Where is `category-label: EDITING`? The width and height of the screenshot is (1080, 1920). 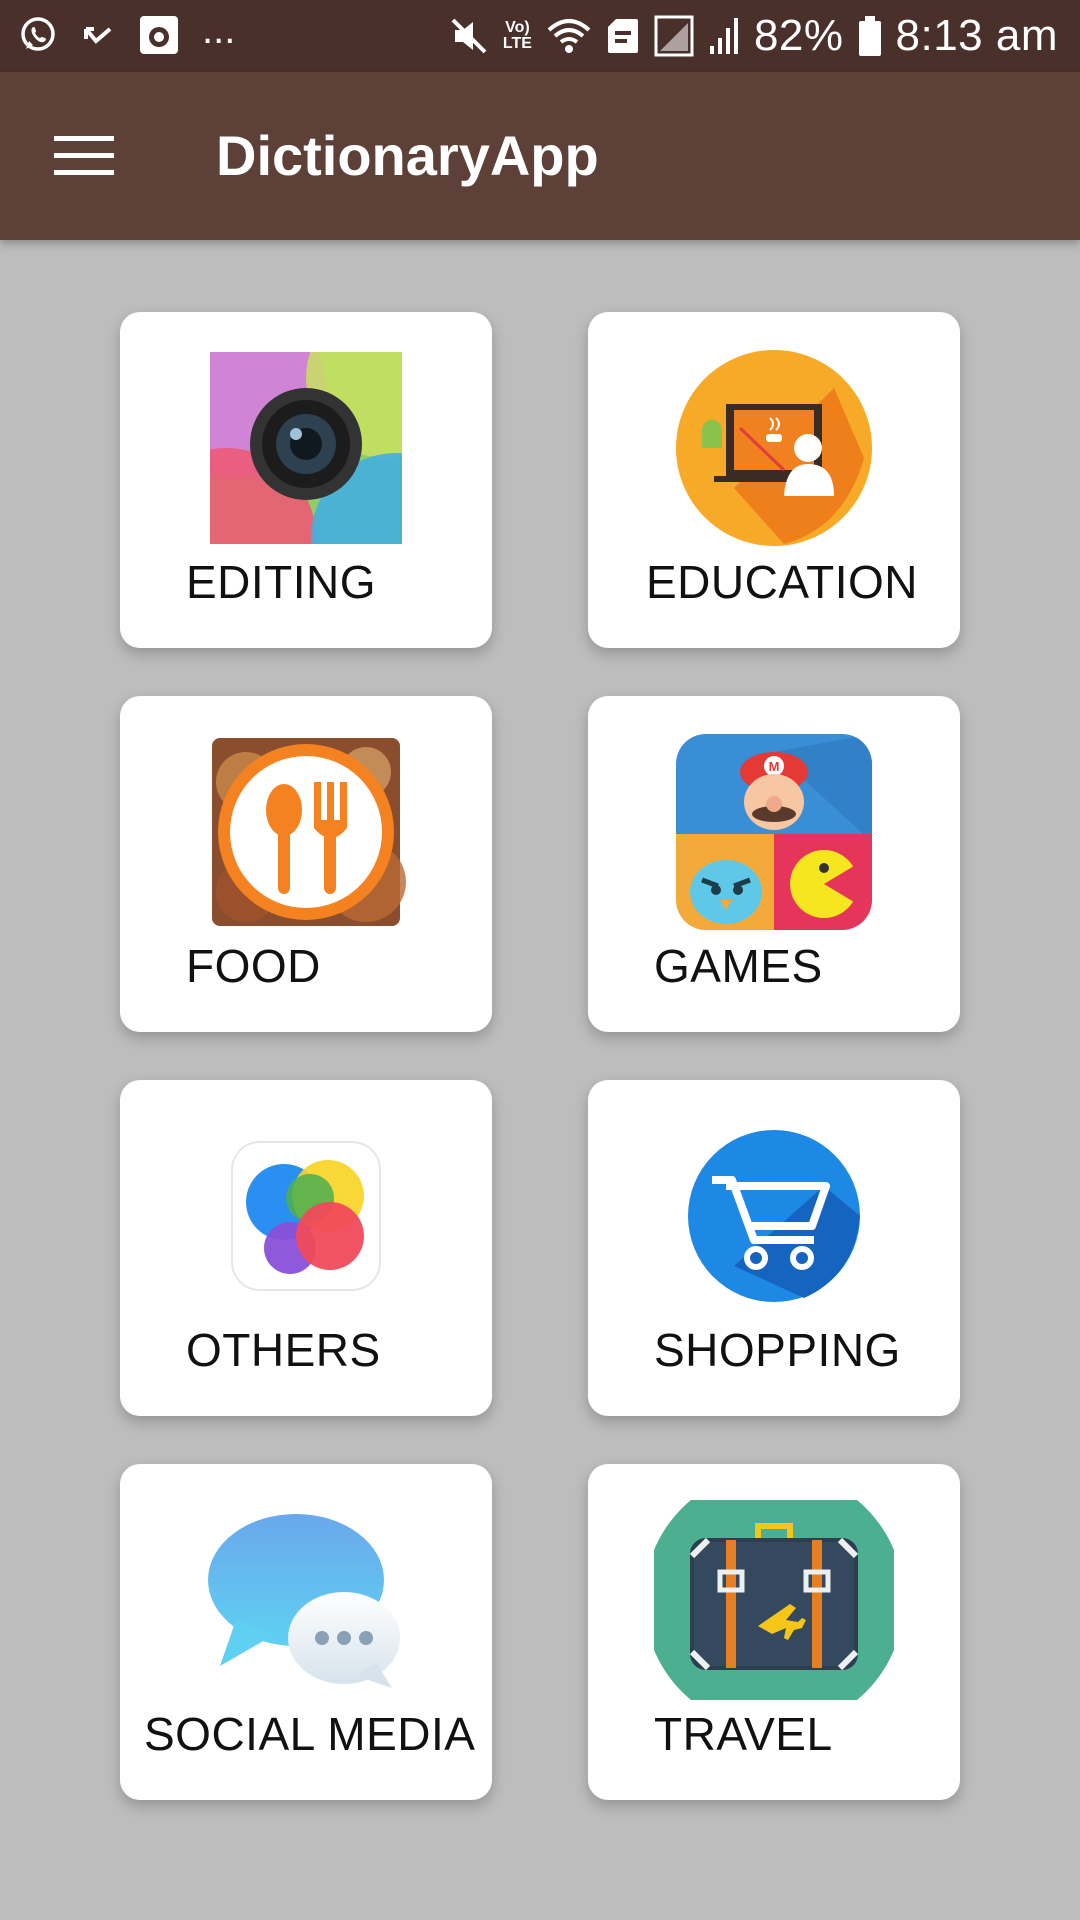 category-label: EDITING is located at coordinates (281, 582).